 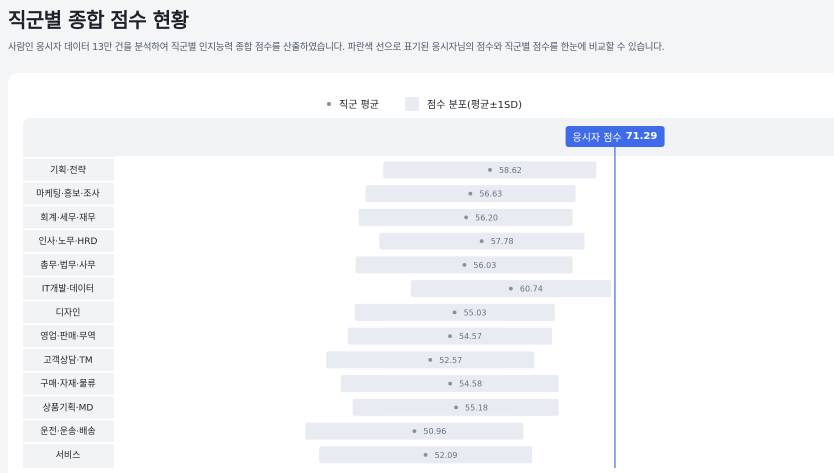 I want to click on mean-value-label: 55.18, so click(x=476, y=407).